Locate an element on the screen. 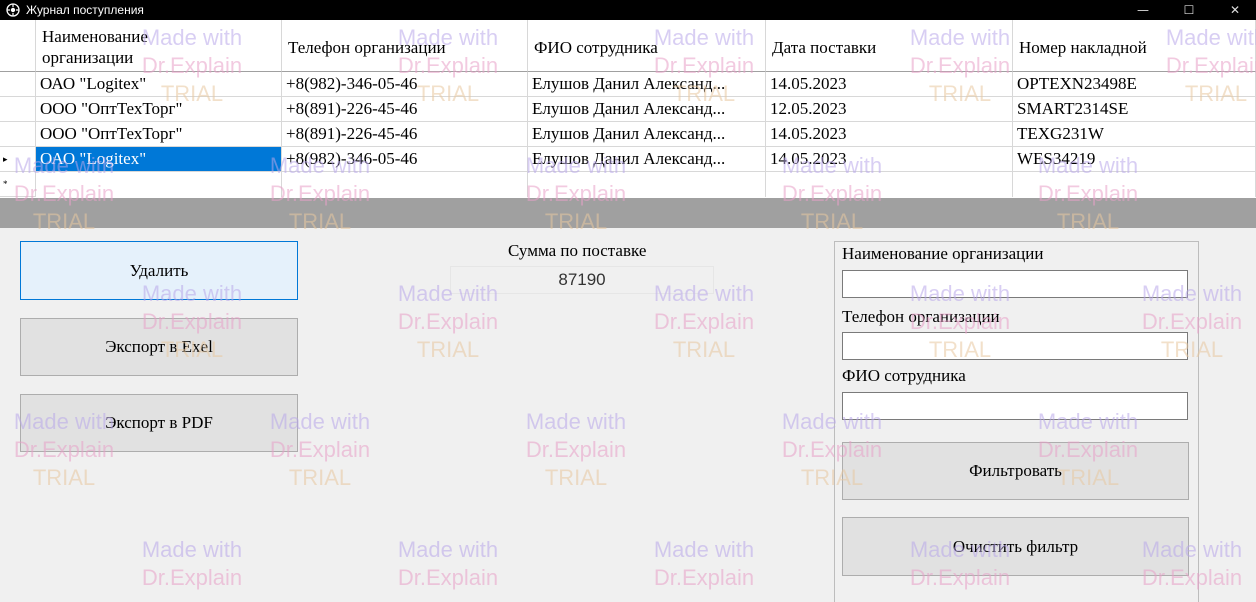  watermark: Made with Dr.Explain TRIAL is located at coordinates (576, 450).